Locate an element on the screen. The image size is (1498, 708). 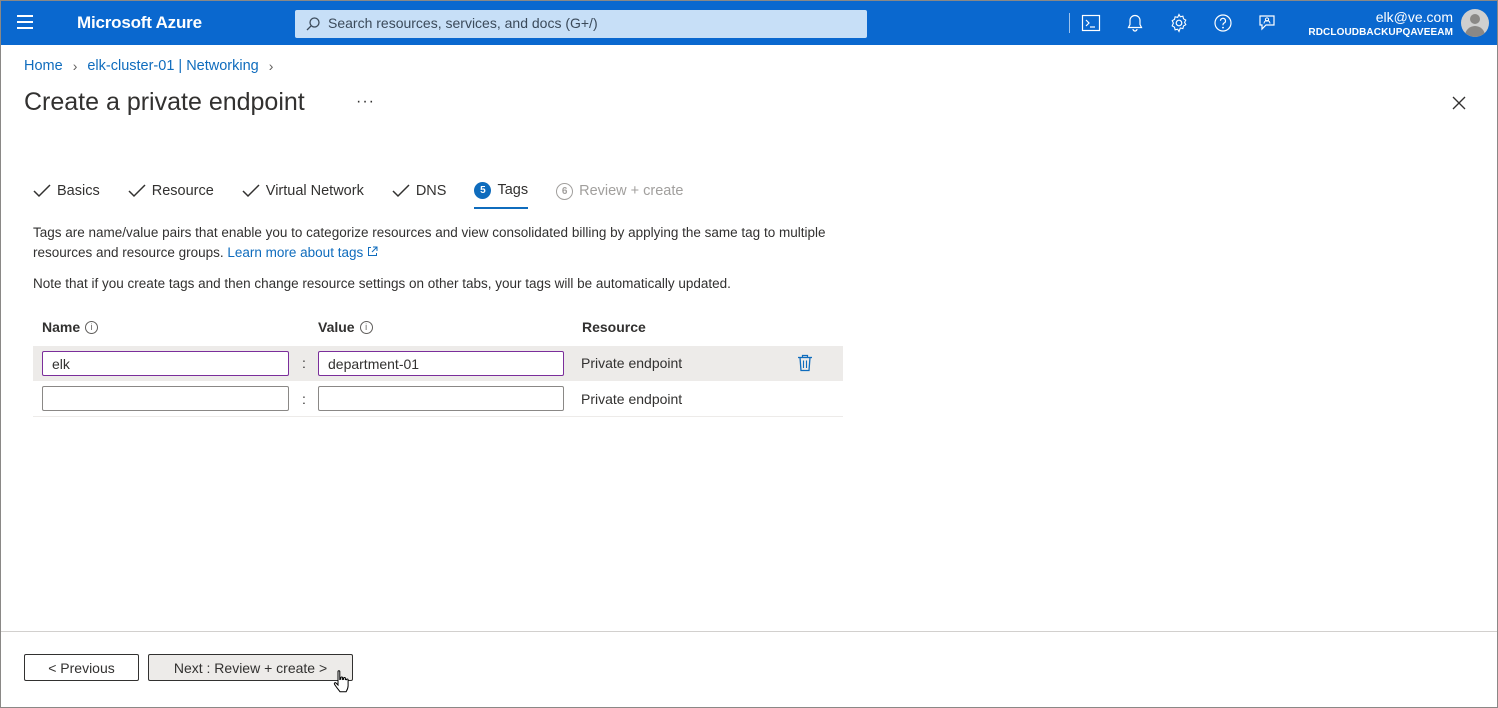
hand-cursor-icon is located at coordinates (341, 681).